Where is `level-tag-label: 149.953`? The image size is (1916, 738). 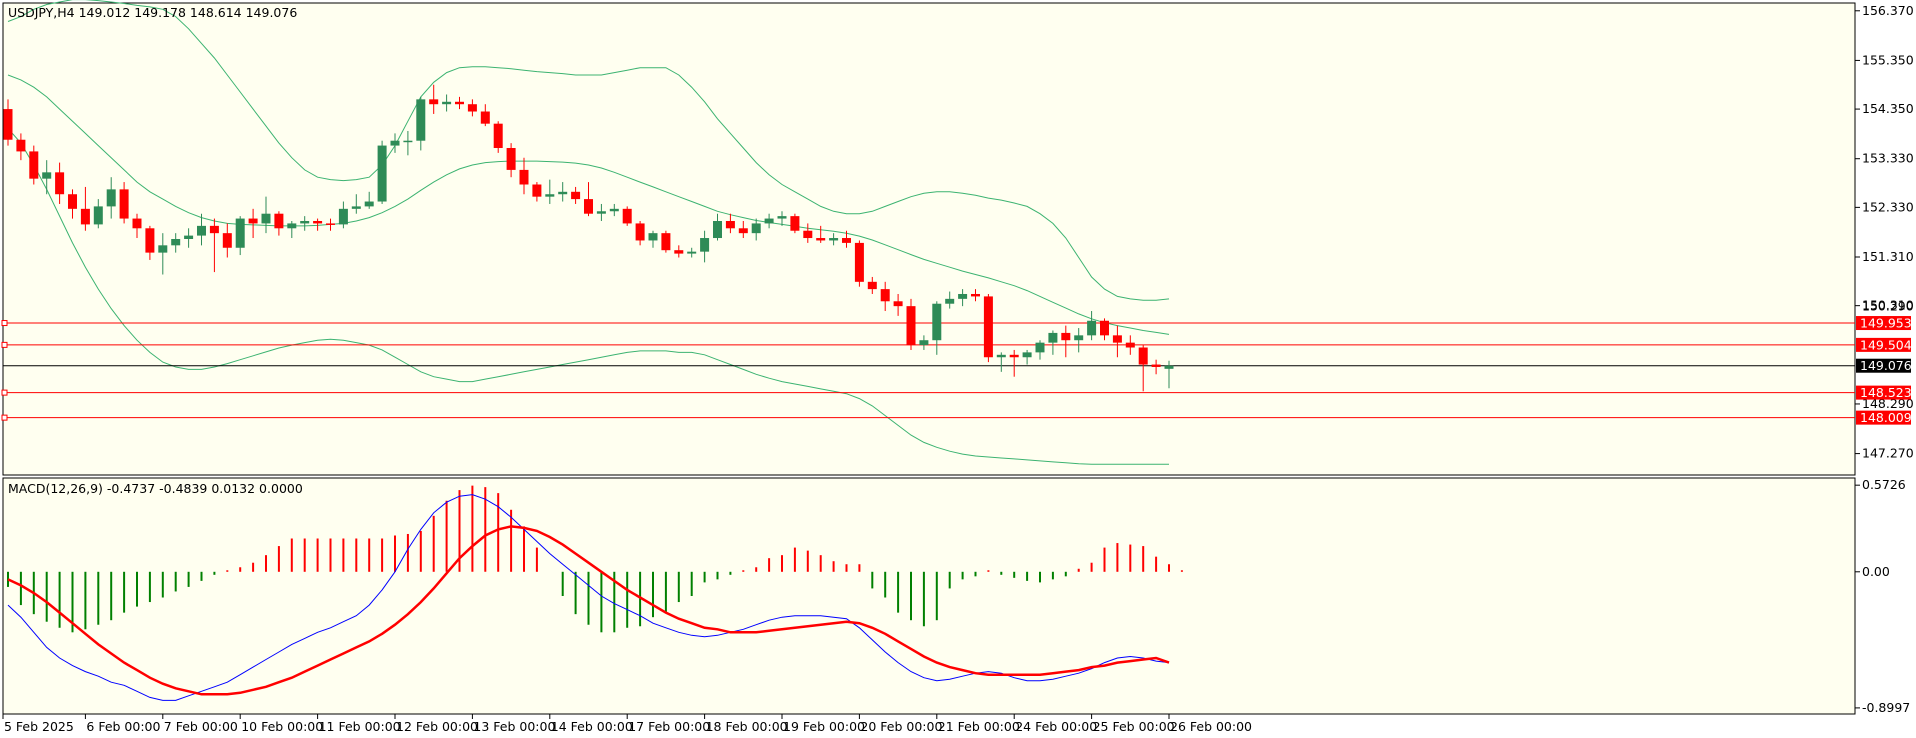 level-tag-label: 149.953 is located at coordinates (1886, 323).